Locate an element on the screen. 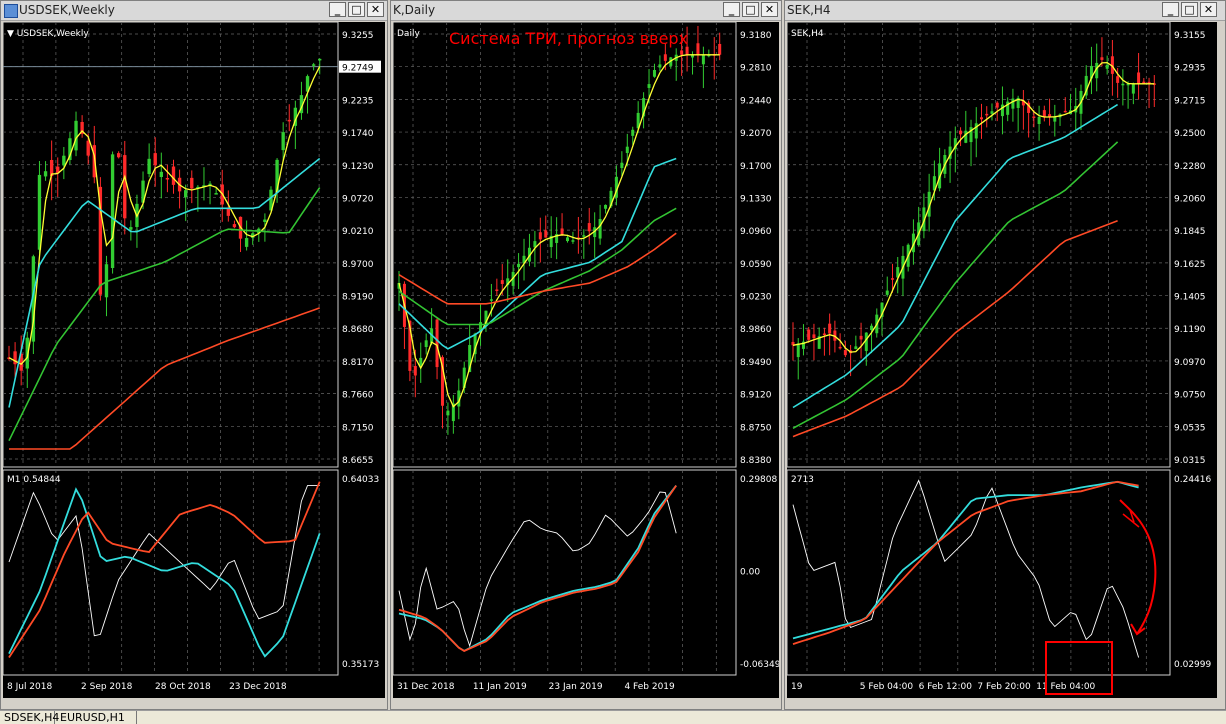  ma-green-line is located at coordinates (537, 266).